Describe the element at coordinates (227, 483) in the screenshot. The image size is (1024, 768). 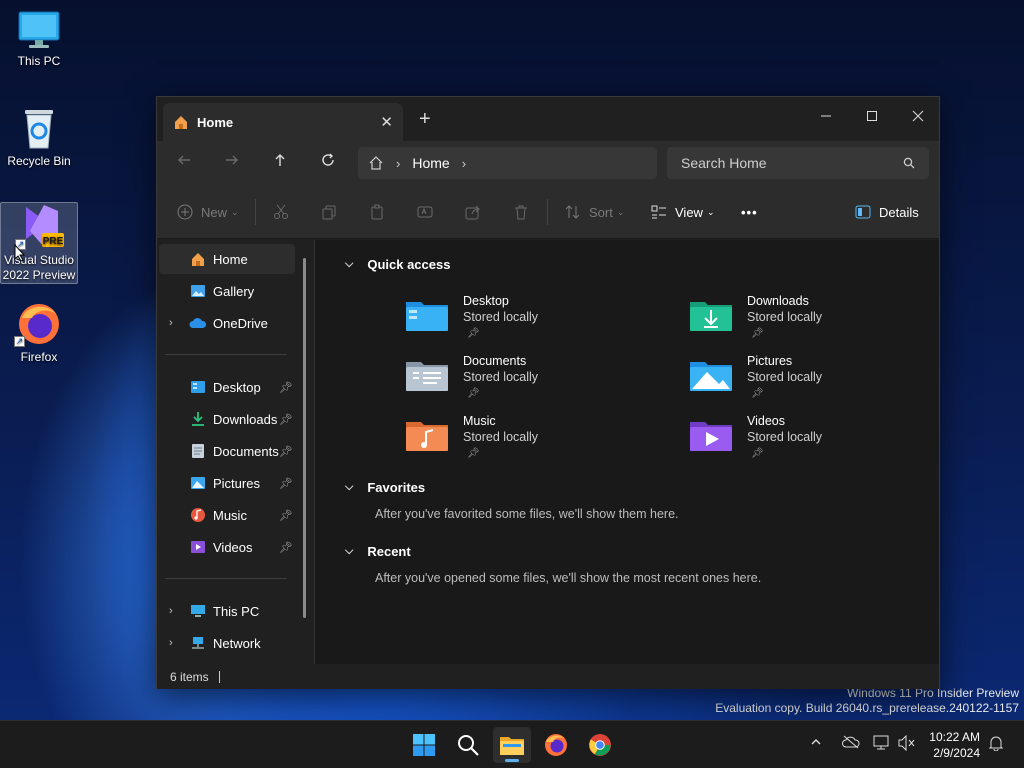
I see `sidebar-item-pictures: Pictures 📌︎` at that location.